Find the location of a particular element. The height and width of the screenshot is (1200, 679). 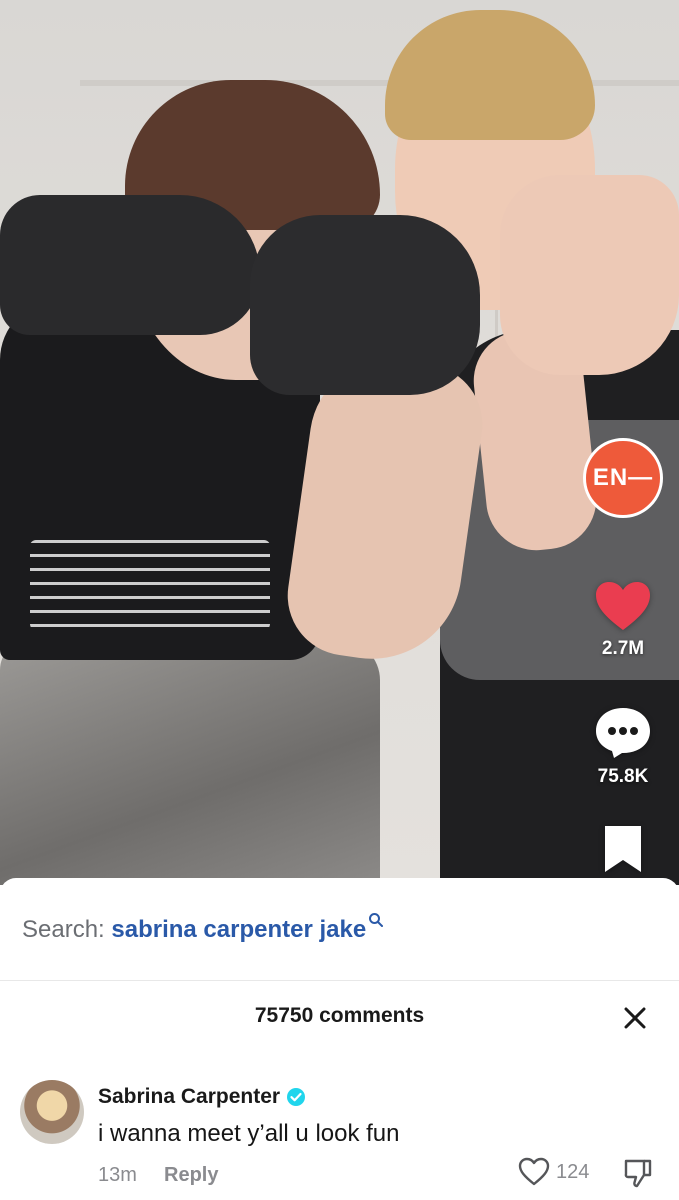

comments-count-title: 75750 comments is located at coordinates (339, 1015).